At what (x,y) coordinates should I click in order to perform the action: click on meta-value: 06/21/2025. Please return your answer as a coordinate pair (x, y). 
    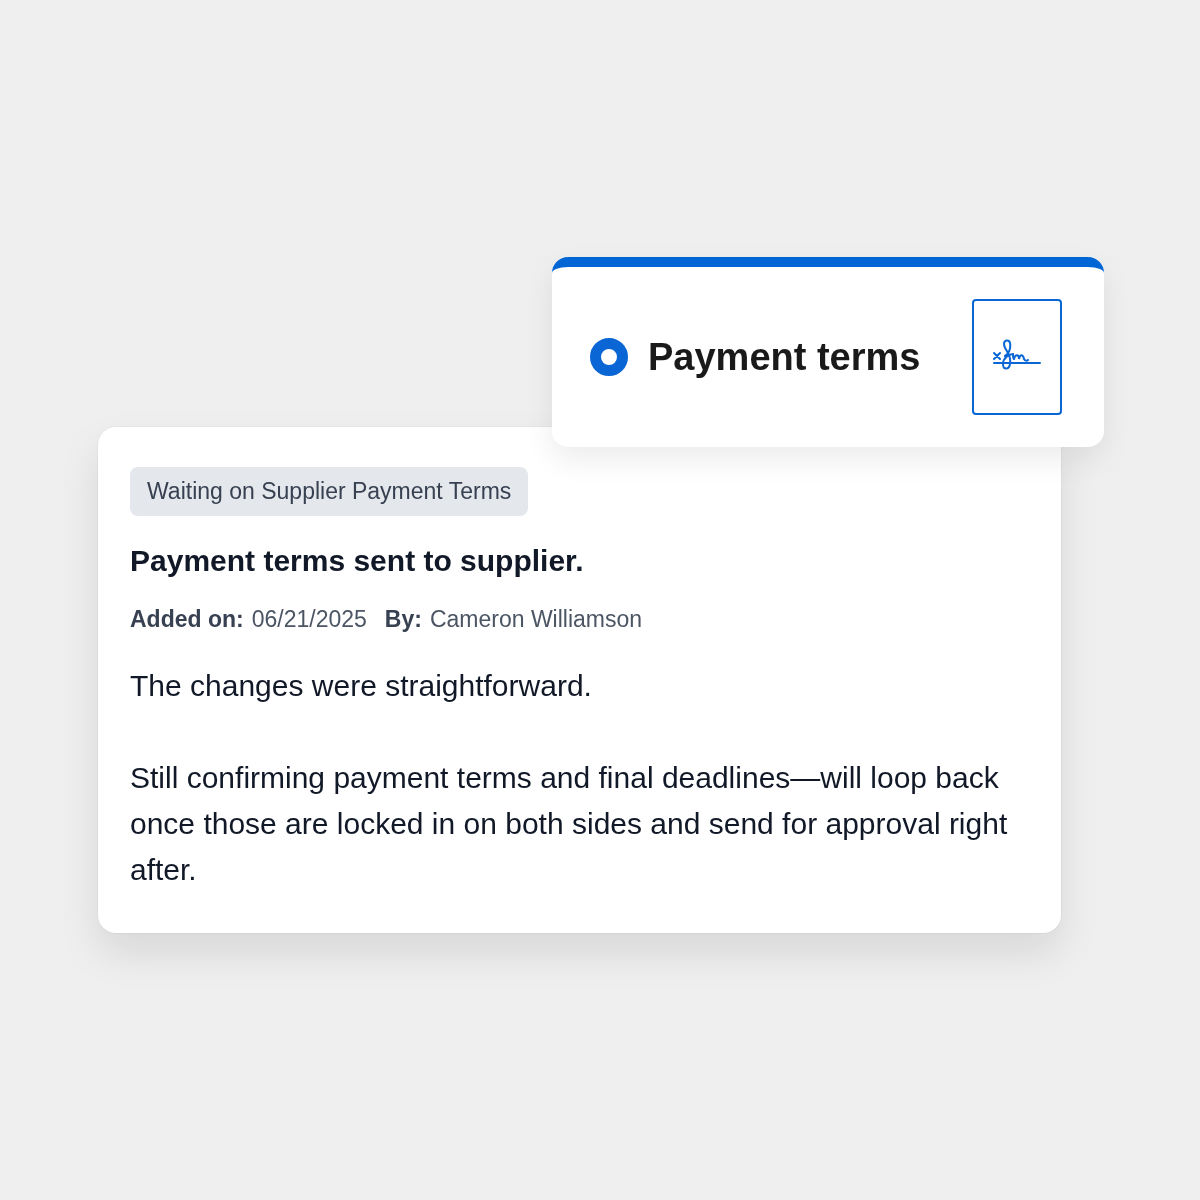
    Looking at the image, I should click on (309, 619).